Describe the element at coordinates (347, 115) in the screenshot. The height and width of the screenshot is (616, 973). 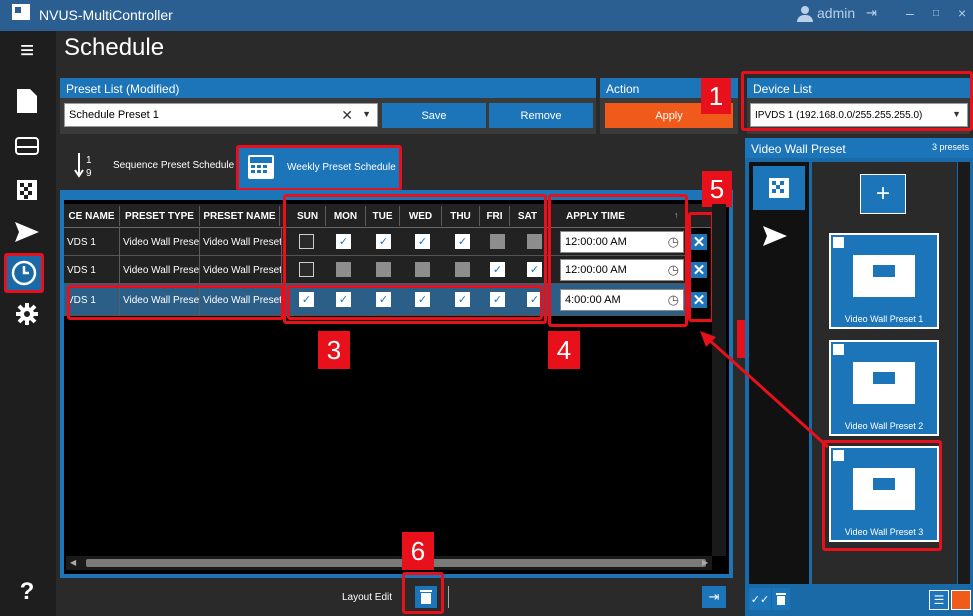
I see `clear-icon: ✕` at that location.